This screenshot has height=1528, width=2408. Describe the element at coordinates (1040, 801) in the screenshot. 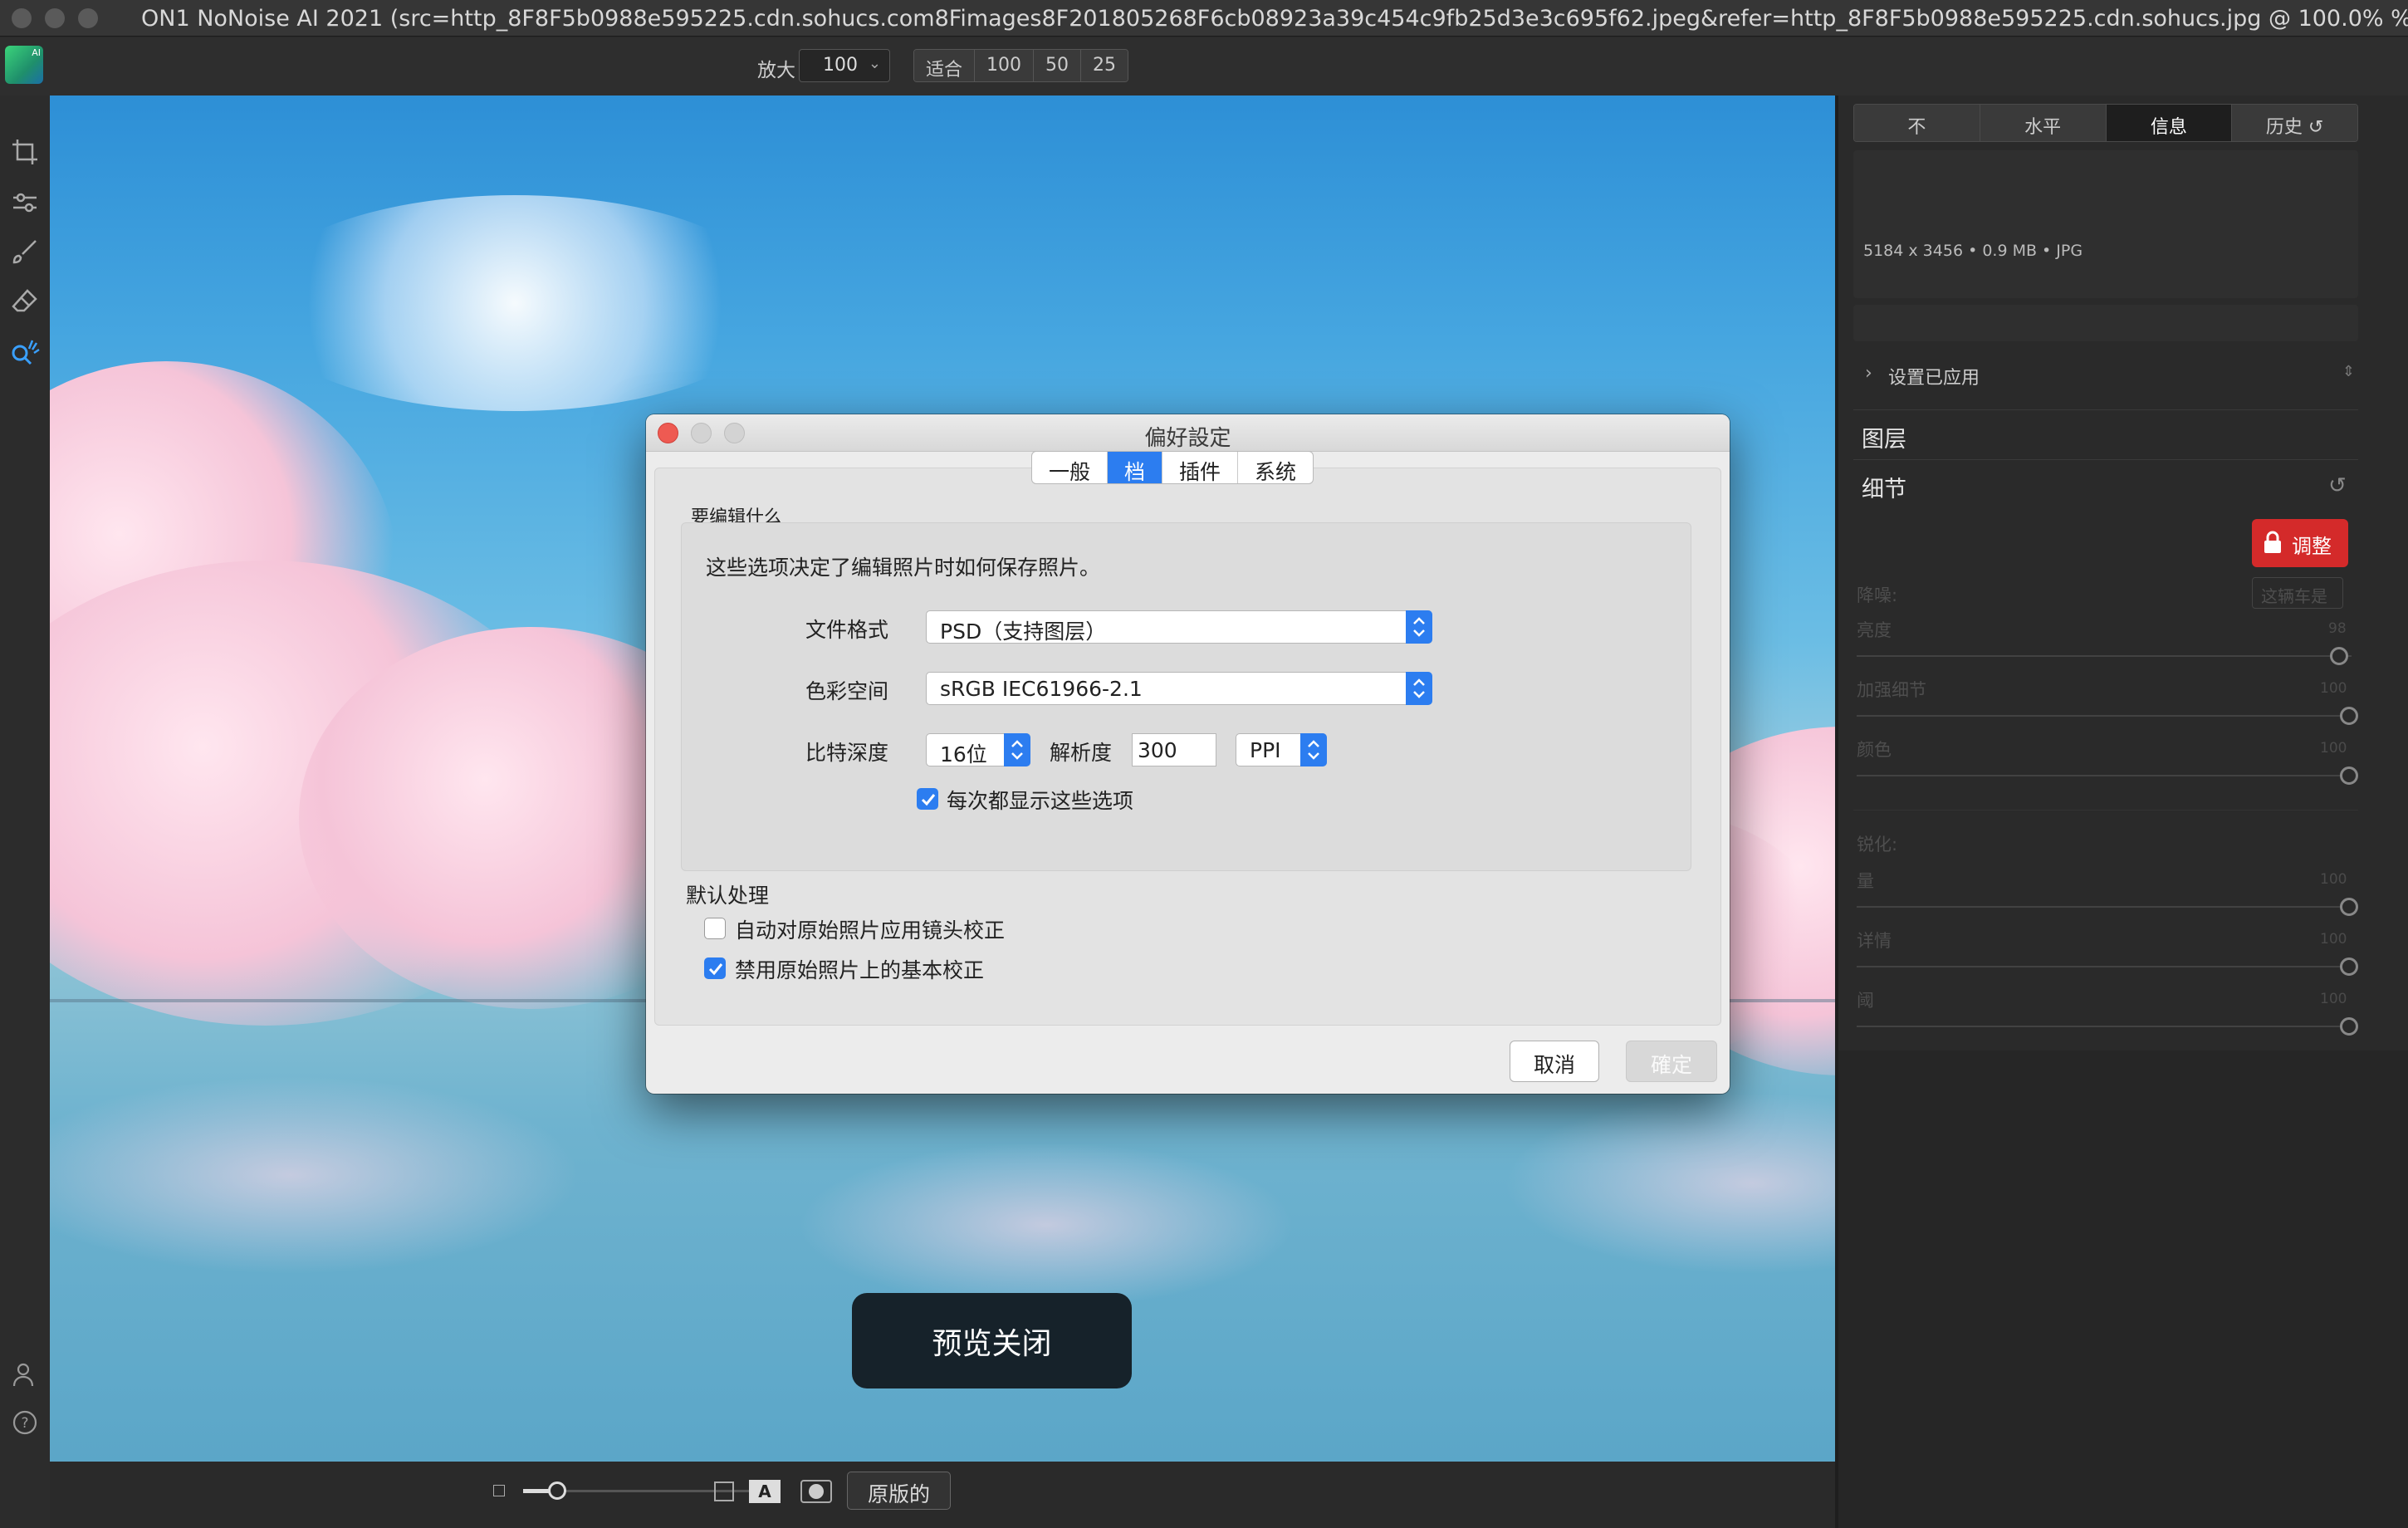

I see `show-options-label: 每次都显示这些选项` at that location.